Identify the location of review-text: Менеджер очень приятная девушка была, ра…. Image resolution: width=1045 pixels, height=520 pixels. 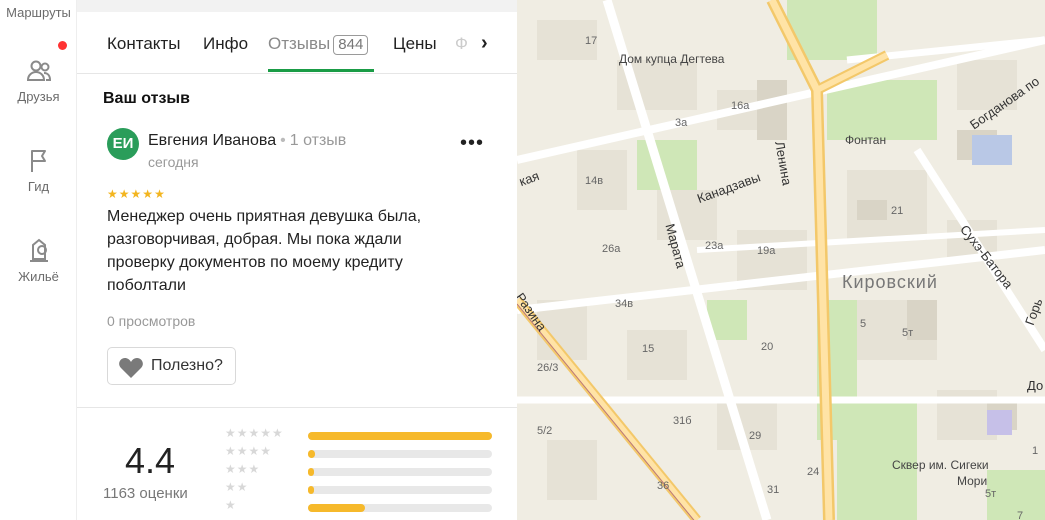
(264, 251).